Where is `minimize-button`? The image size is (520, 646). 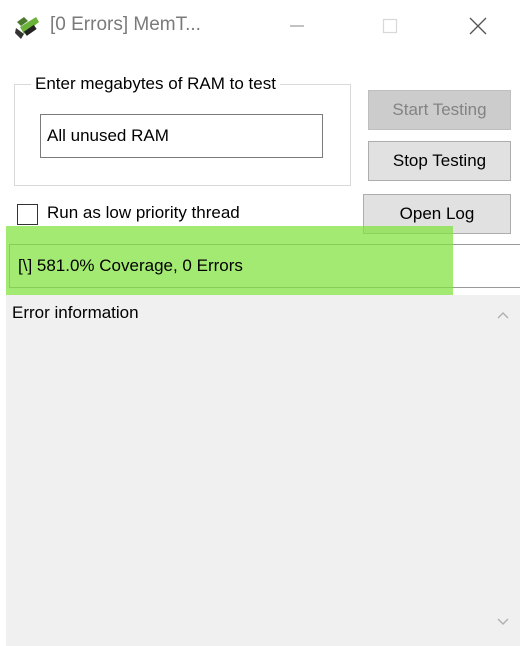 minimize-button is located at coordinates (297, 26).